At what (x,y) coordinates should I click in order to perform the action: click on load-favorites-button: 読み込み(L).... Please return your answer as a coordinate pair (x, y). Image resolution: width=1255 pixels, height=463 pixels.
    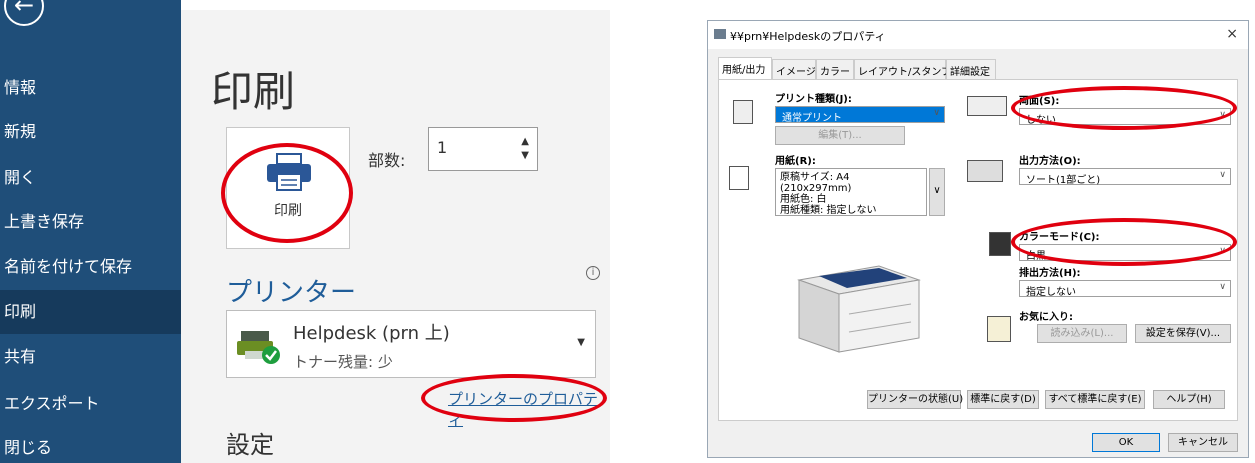
    Looking at the image, I should click on (1082, 333).